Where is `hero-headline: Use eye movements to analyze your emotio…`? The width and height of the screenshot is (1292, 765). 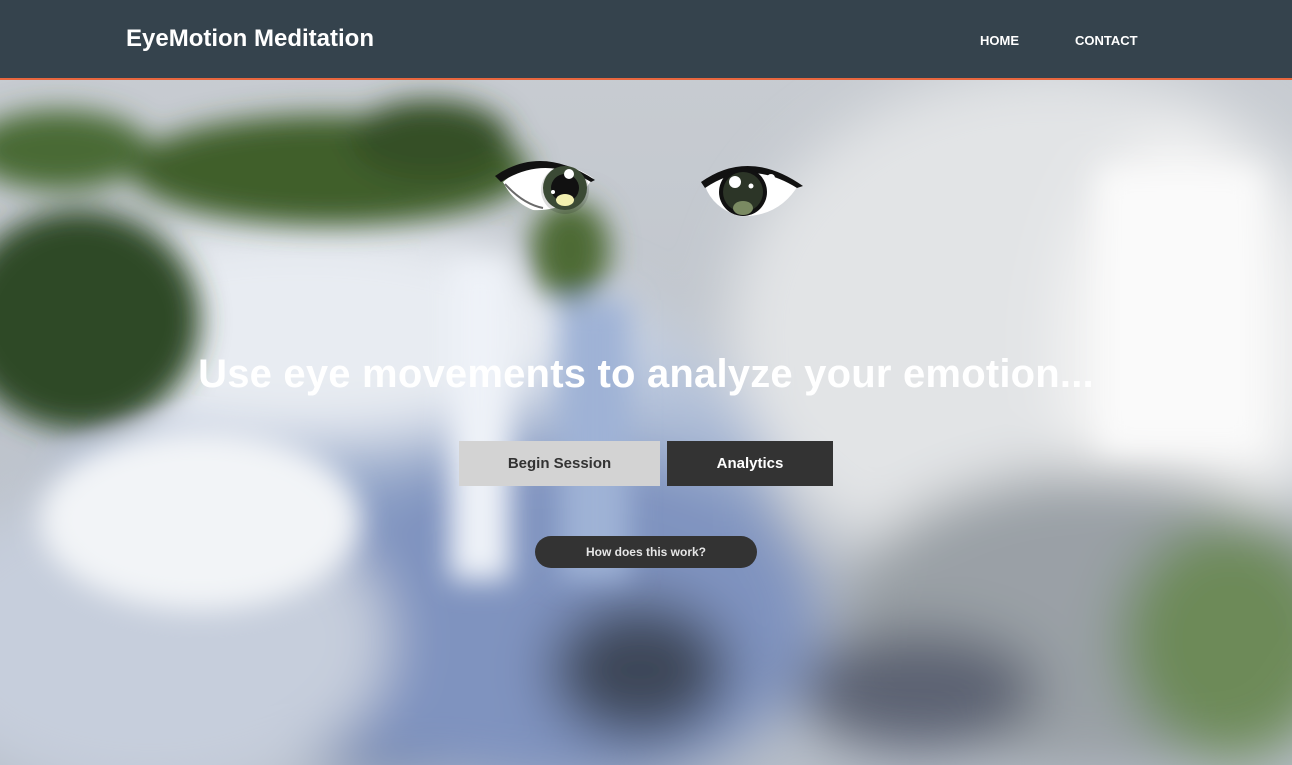 hero-headline: Use eye movements to analyze your emotio… is located at coordinates (646, 374).